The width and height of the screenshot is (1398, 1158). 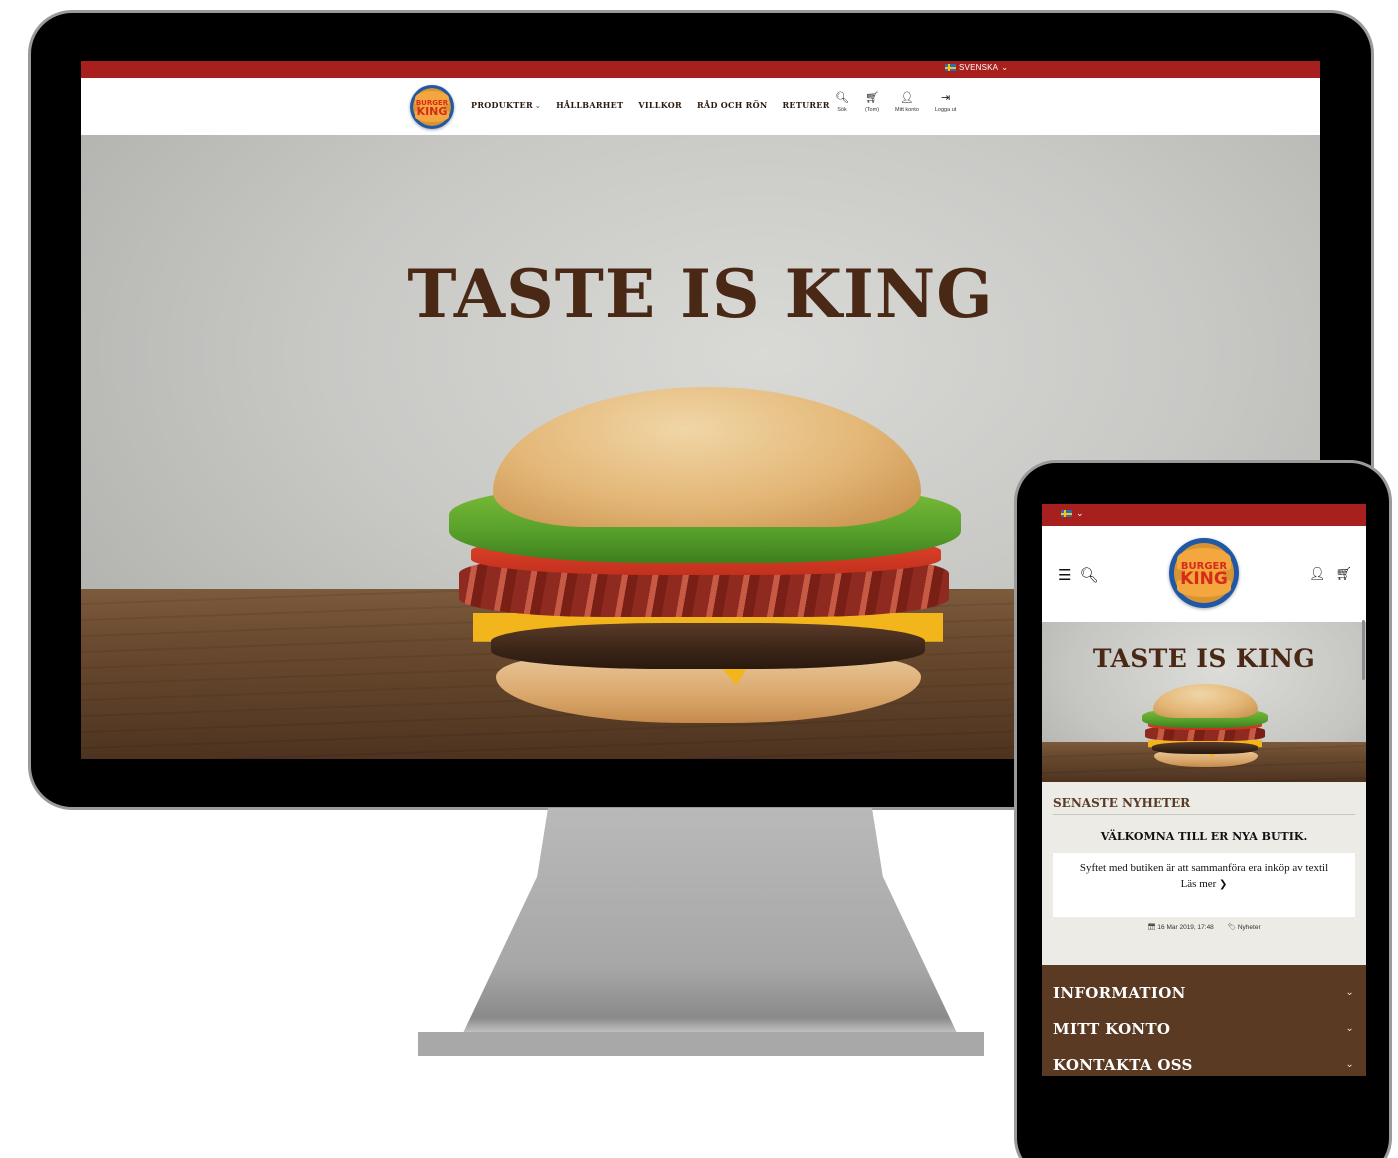 I want to click on search-button: 🔍︎ Sök, so click(x=842, y=102).